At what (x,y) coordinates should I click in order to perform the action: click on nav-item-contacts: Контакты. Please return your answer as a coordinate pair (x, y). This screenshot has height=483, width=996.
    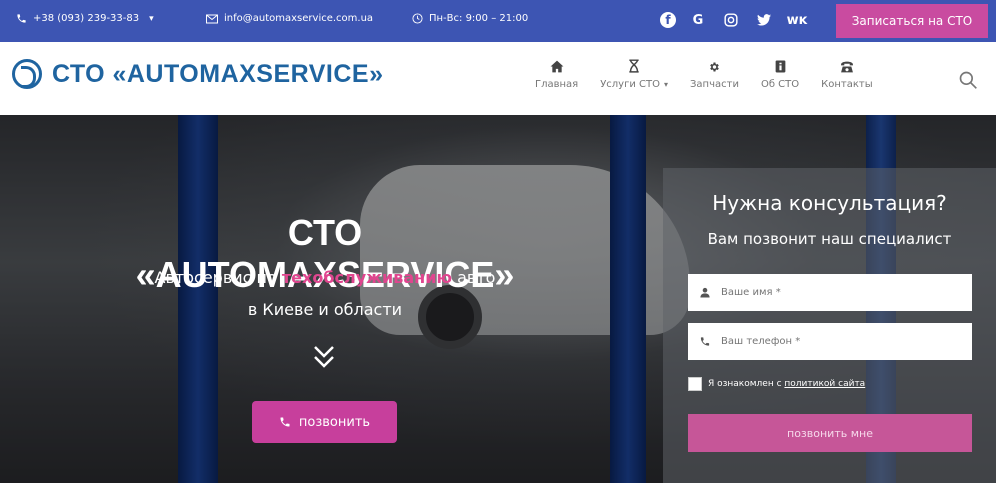
    Looking at the image, I should click on (847, 73).